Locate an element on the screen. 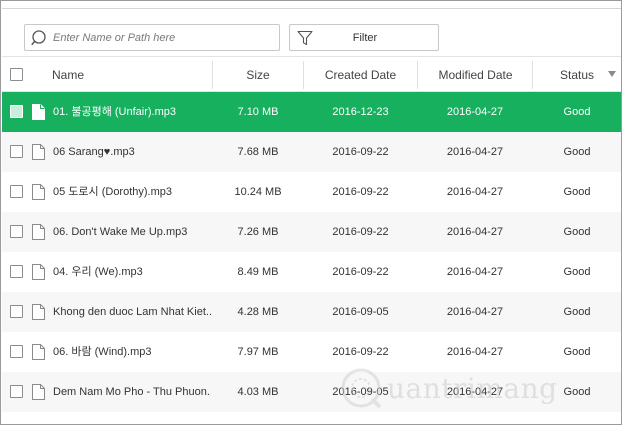  file-size: 4.28 MB is located at coordinates (258, 312).